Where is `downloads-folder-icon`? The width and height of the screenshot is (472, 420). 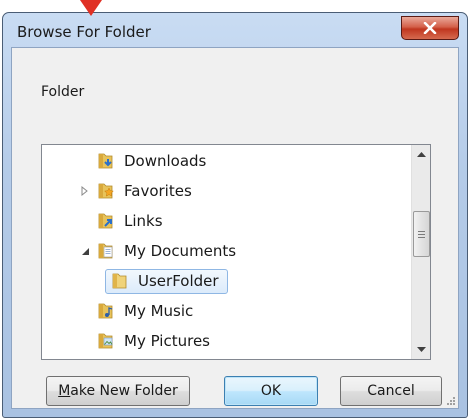 downloads-folder-icon is located at coordinates (105, 161).